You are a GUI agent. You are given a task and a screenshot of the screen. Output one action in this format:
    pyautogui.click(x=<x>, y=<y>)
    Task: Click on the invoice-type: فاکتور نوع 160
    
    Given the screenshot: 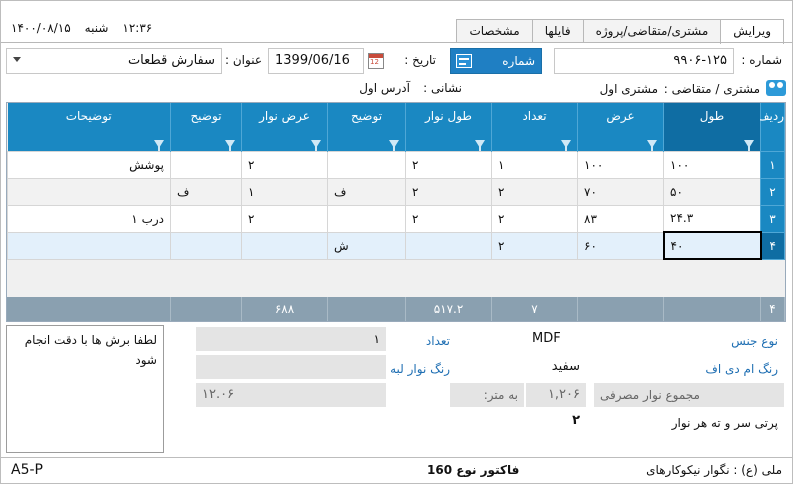 What is the action you would take?
    pyautogui.click(x=473, y=470)
    